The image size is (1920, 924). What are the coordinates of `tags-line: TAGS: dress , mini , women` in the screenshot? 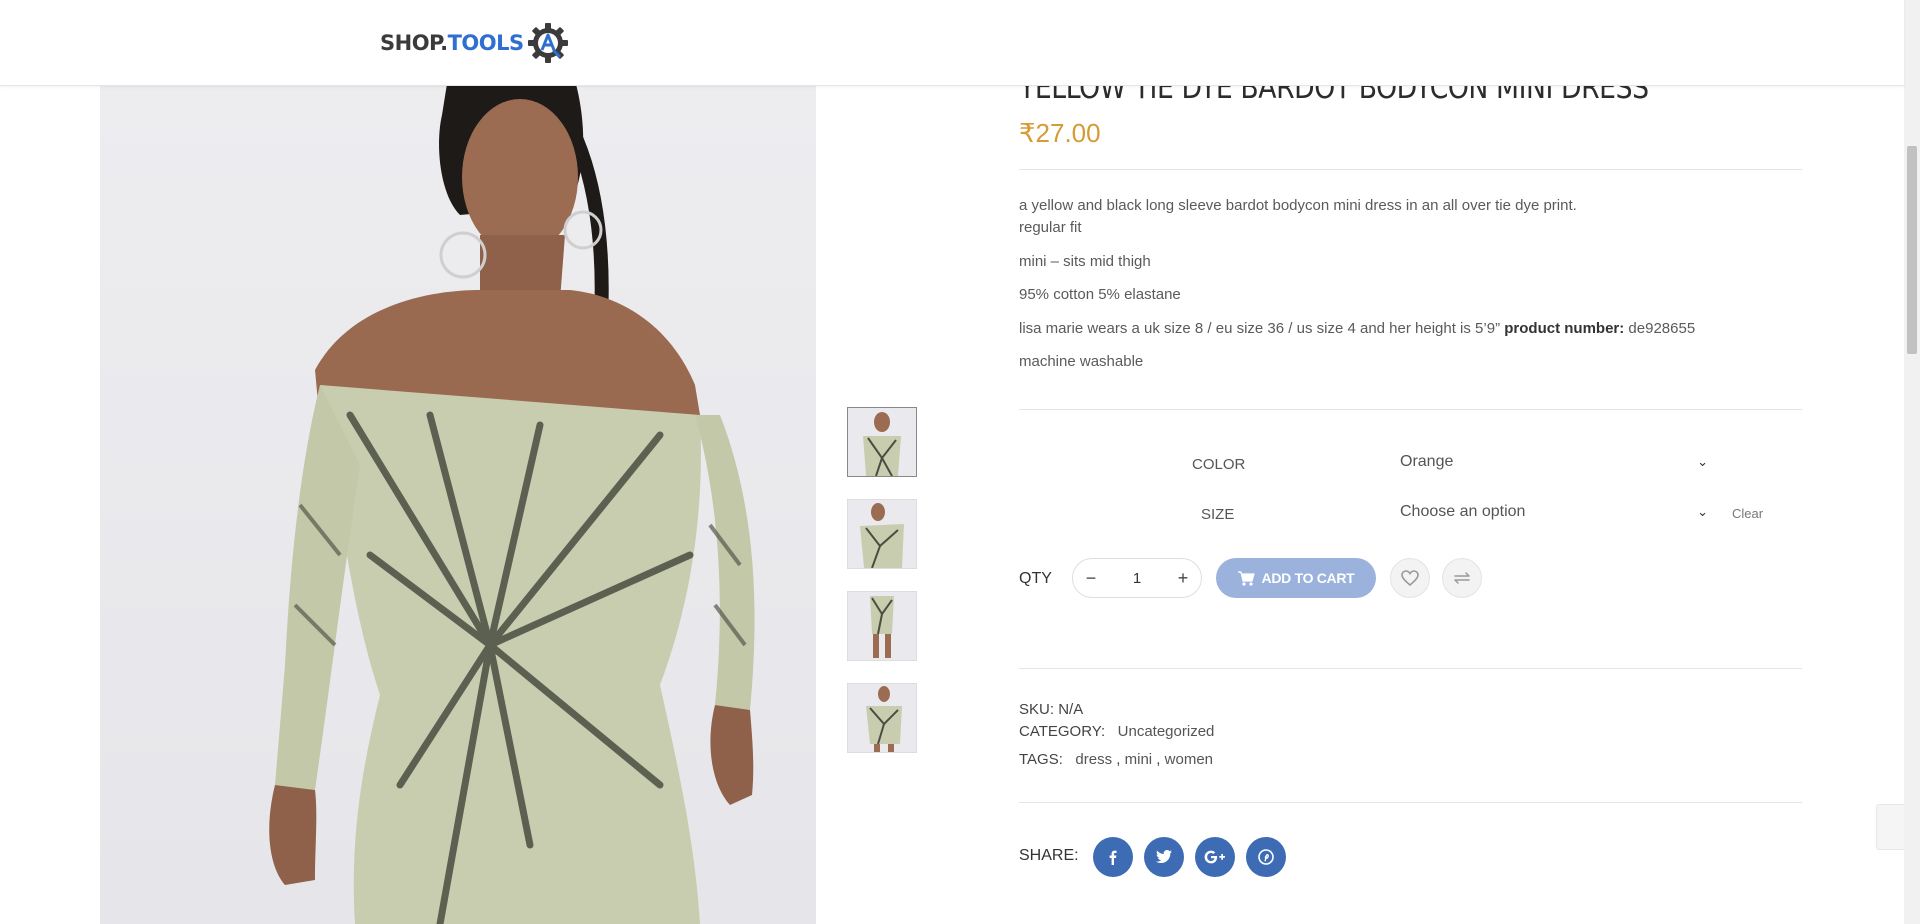 It's located at (1116, 759).